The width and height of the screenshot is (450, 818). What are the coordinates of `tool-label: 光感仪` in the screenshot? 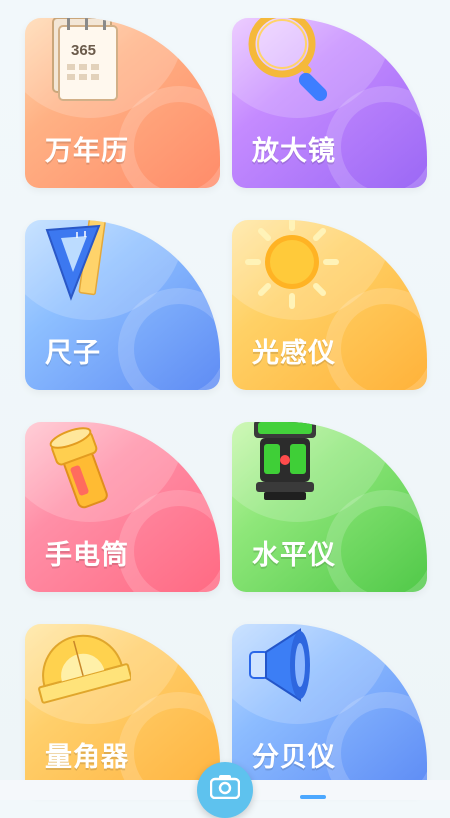 It's located at (294, 353).